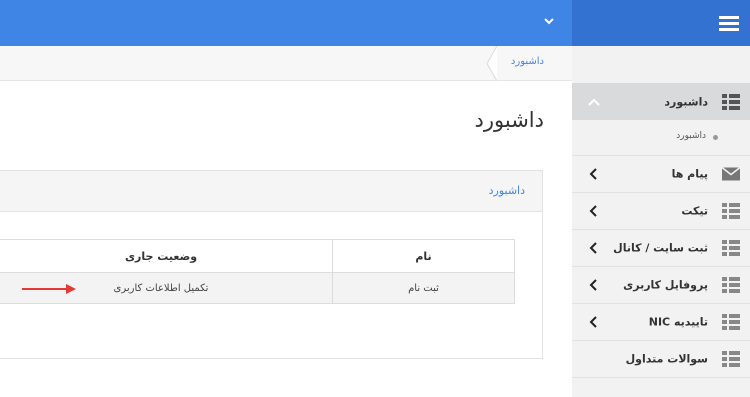  Describe the element at coordinates (691, 136) in the screenshot. I see `sidebar-subitem-label: داشبورد` at that location.